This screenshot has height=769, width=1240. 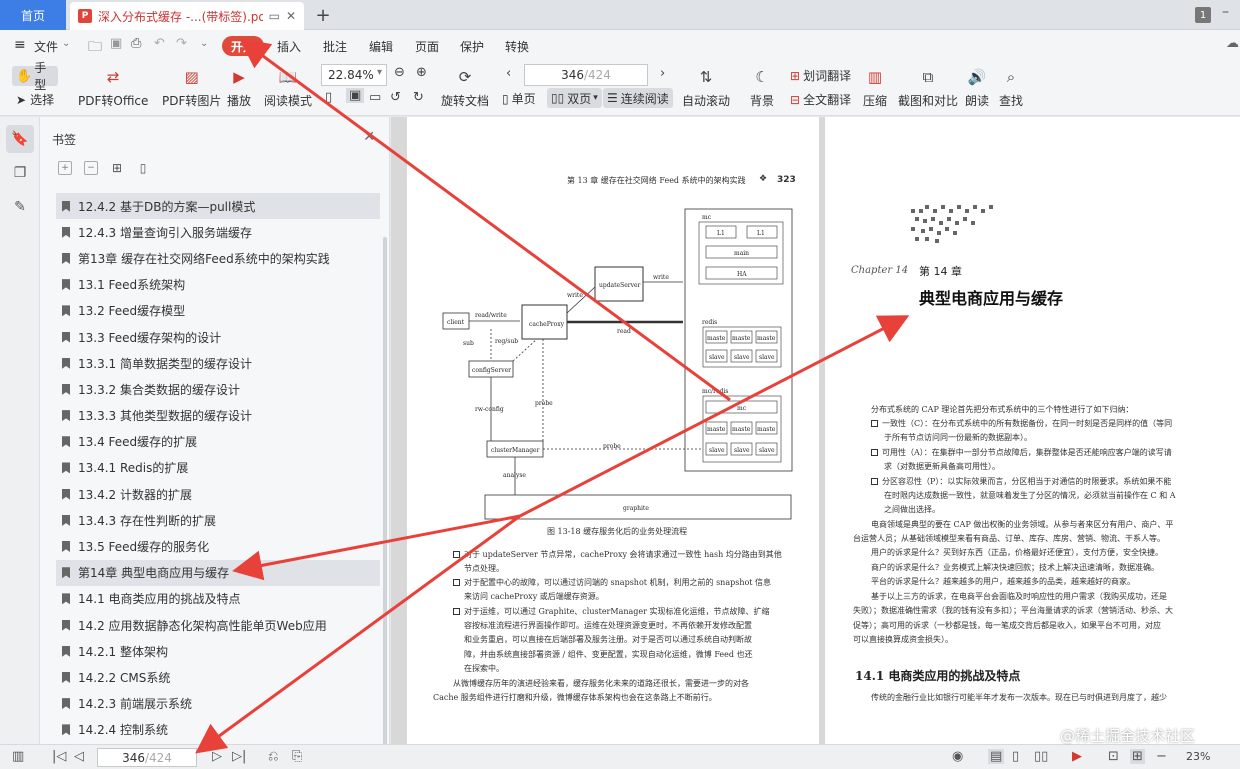 I want to click on prev-page-icon: ◁, so click(x=79, y=756).